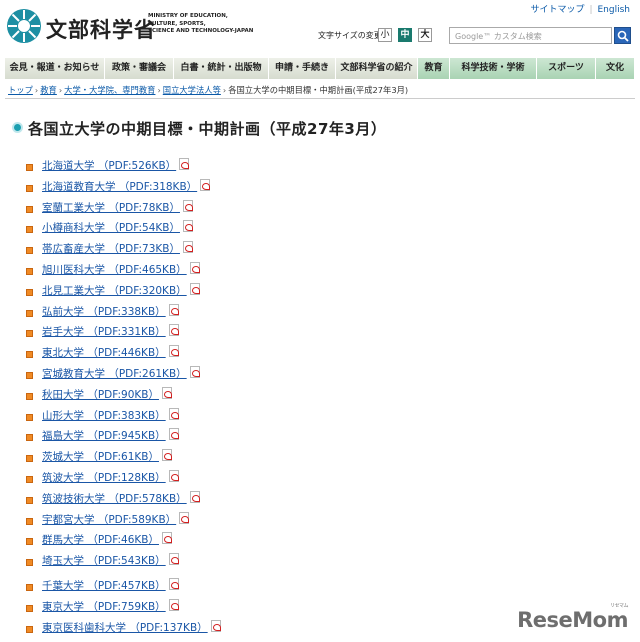  What do you see at coordinates (110, 331) in the screenshot?
I see `university-pdf-link: 岩手大学 （PDF:331KB）` at bounding box center [110, 331].